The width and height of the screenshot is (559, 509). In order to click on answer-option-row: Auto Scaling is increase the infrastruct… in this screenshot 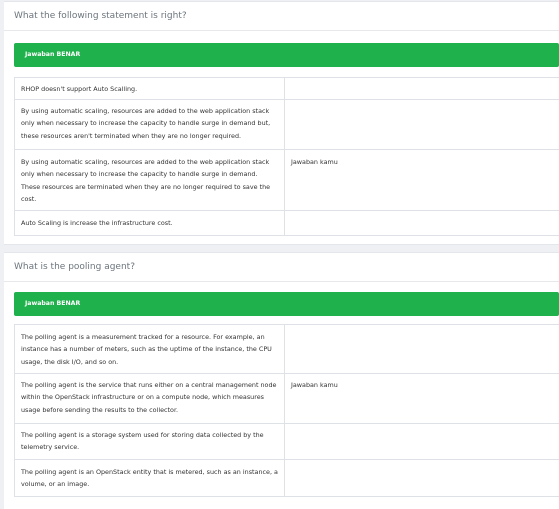, I will do `click(286, 223)`.